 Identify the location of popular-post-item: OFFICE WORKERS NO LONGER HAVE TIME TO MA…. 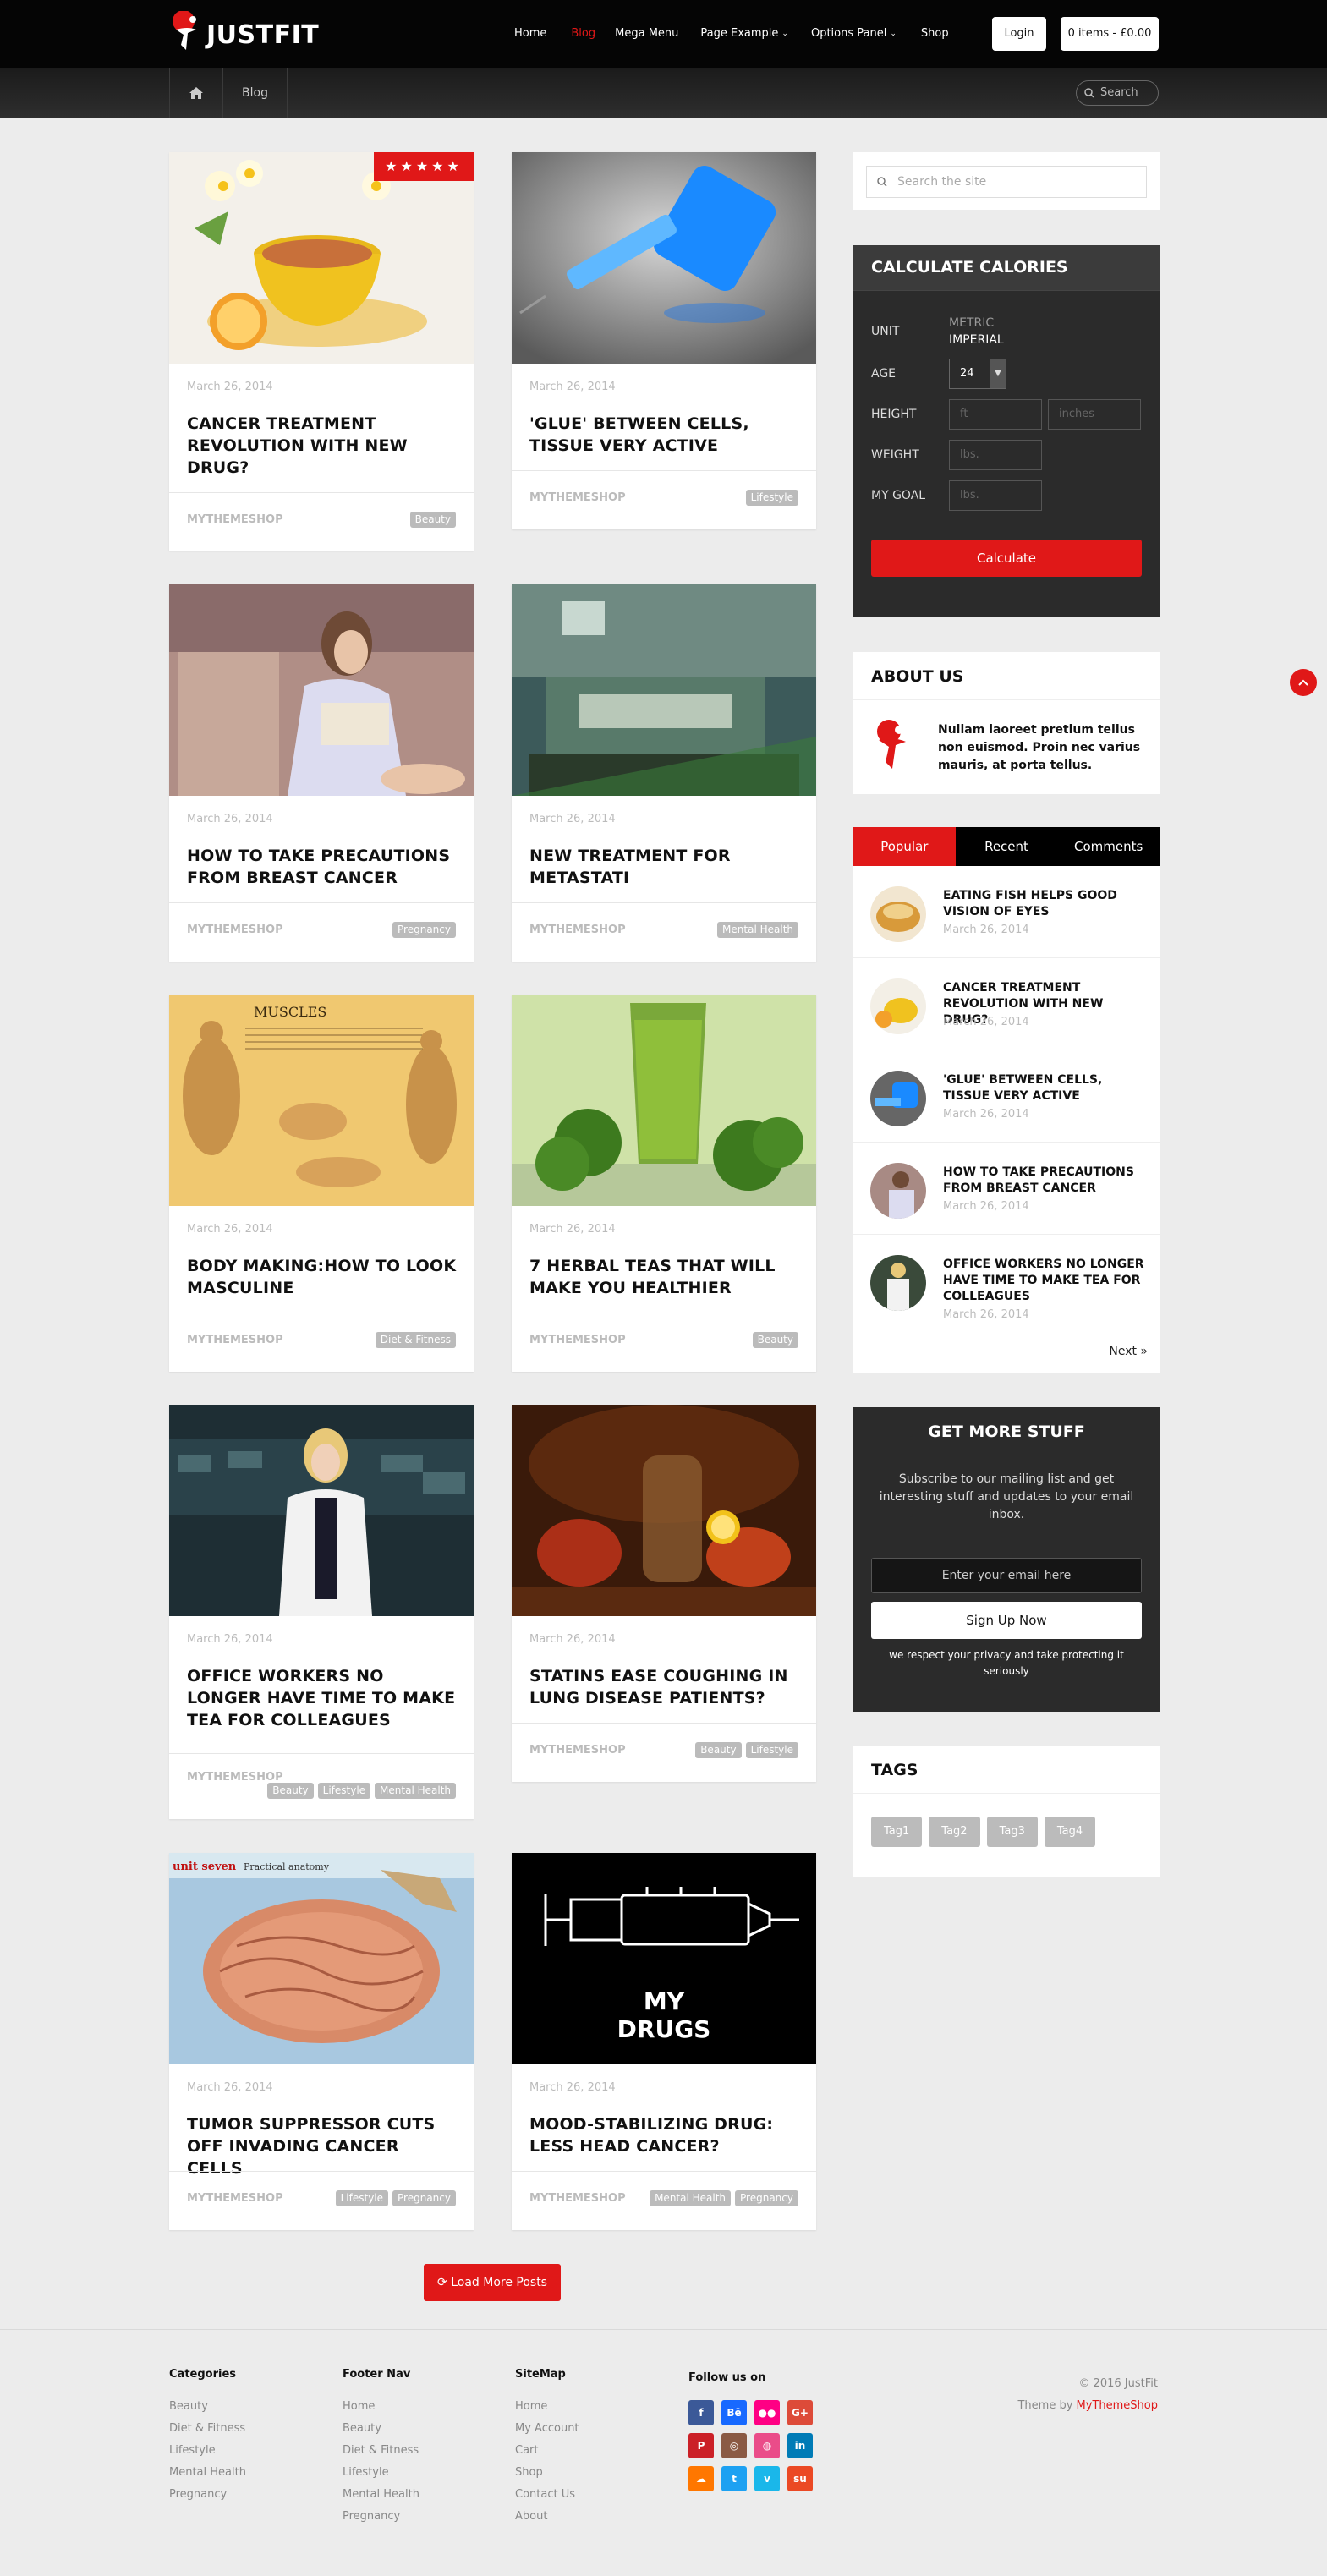
(1007, 1285).